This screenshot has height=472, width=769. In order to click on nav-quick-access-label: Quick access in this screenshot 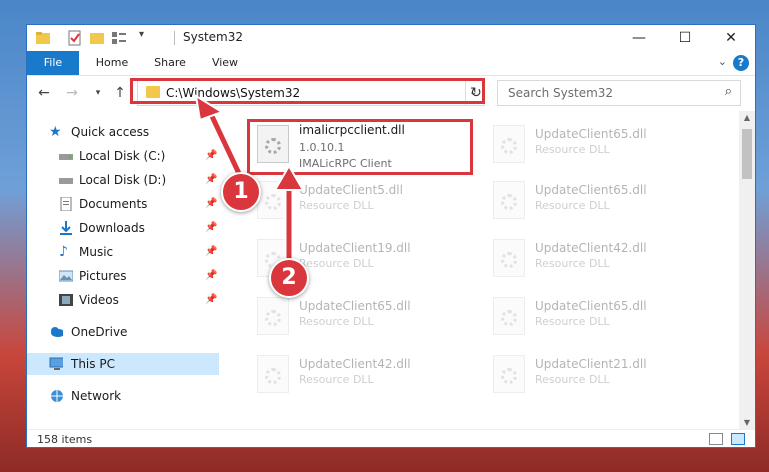, I will do `click(110, 132)`.